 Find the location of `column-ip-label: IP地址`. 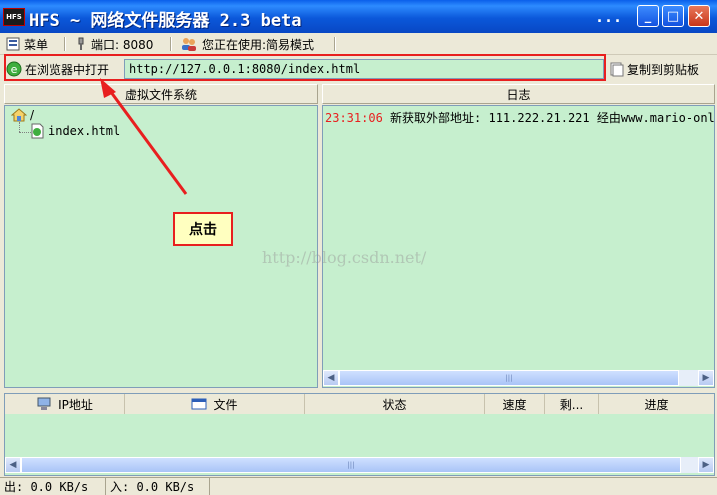

column-ip-label: IP地址 is located at coordinates (75, 404).